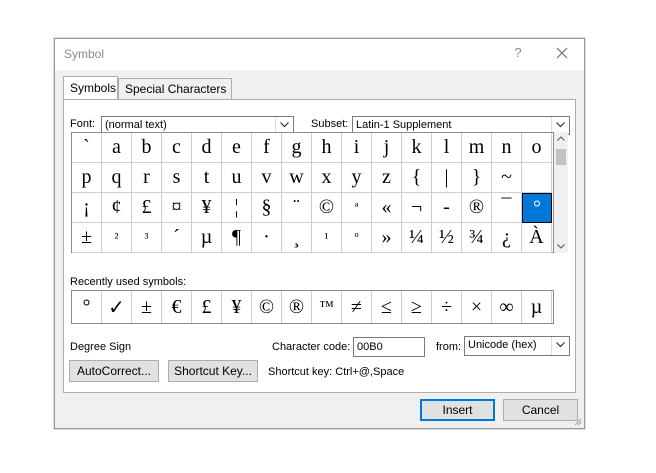 The height and width of the screenshot is (473, 656). I want to click on recent-symbol-cell: ≥, so click(417, 307).